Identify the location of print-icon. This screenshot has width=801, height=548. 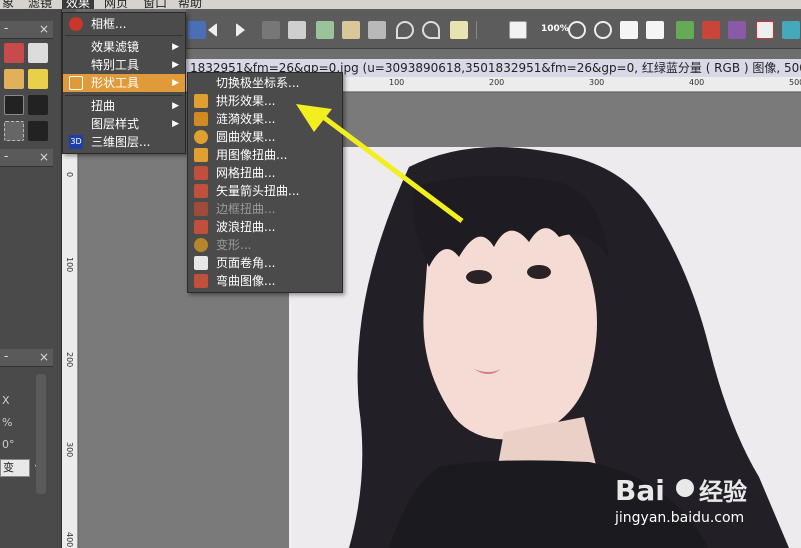
(297, 30).